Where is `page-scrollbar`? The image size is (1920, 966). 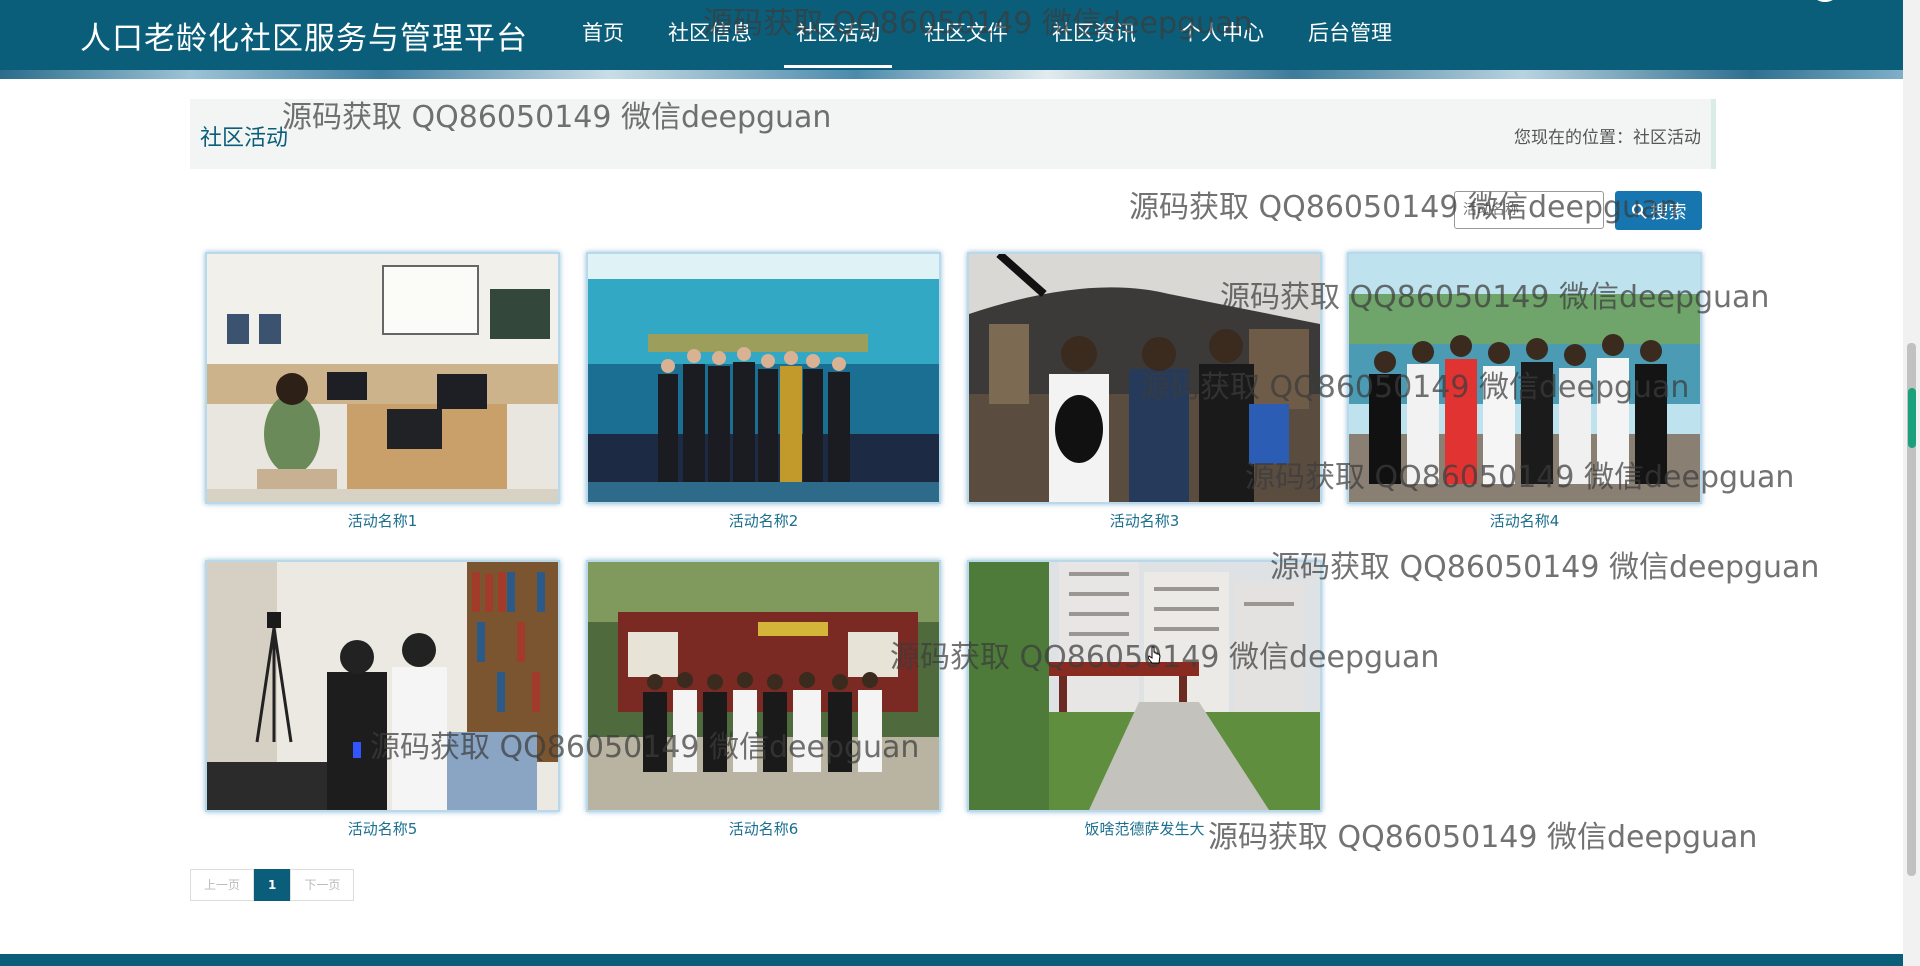
page-scrollbar is located at coordinates (1911, 483).